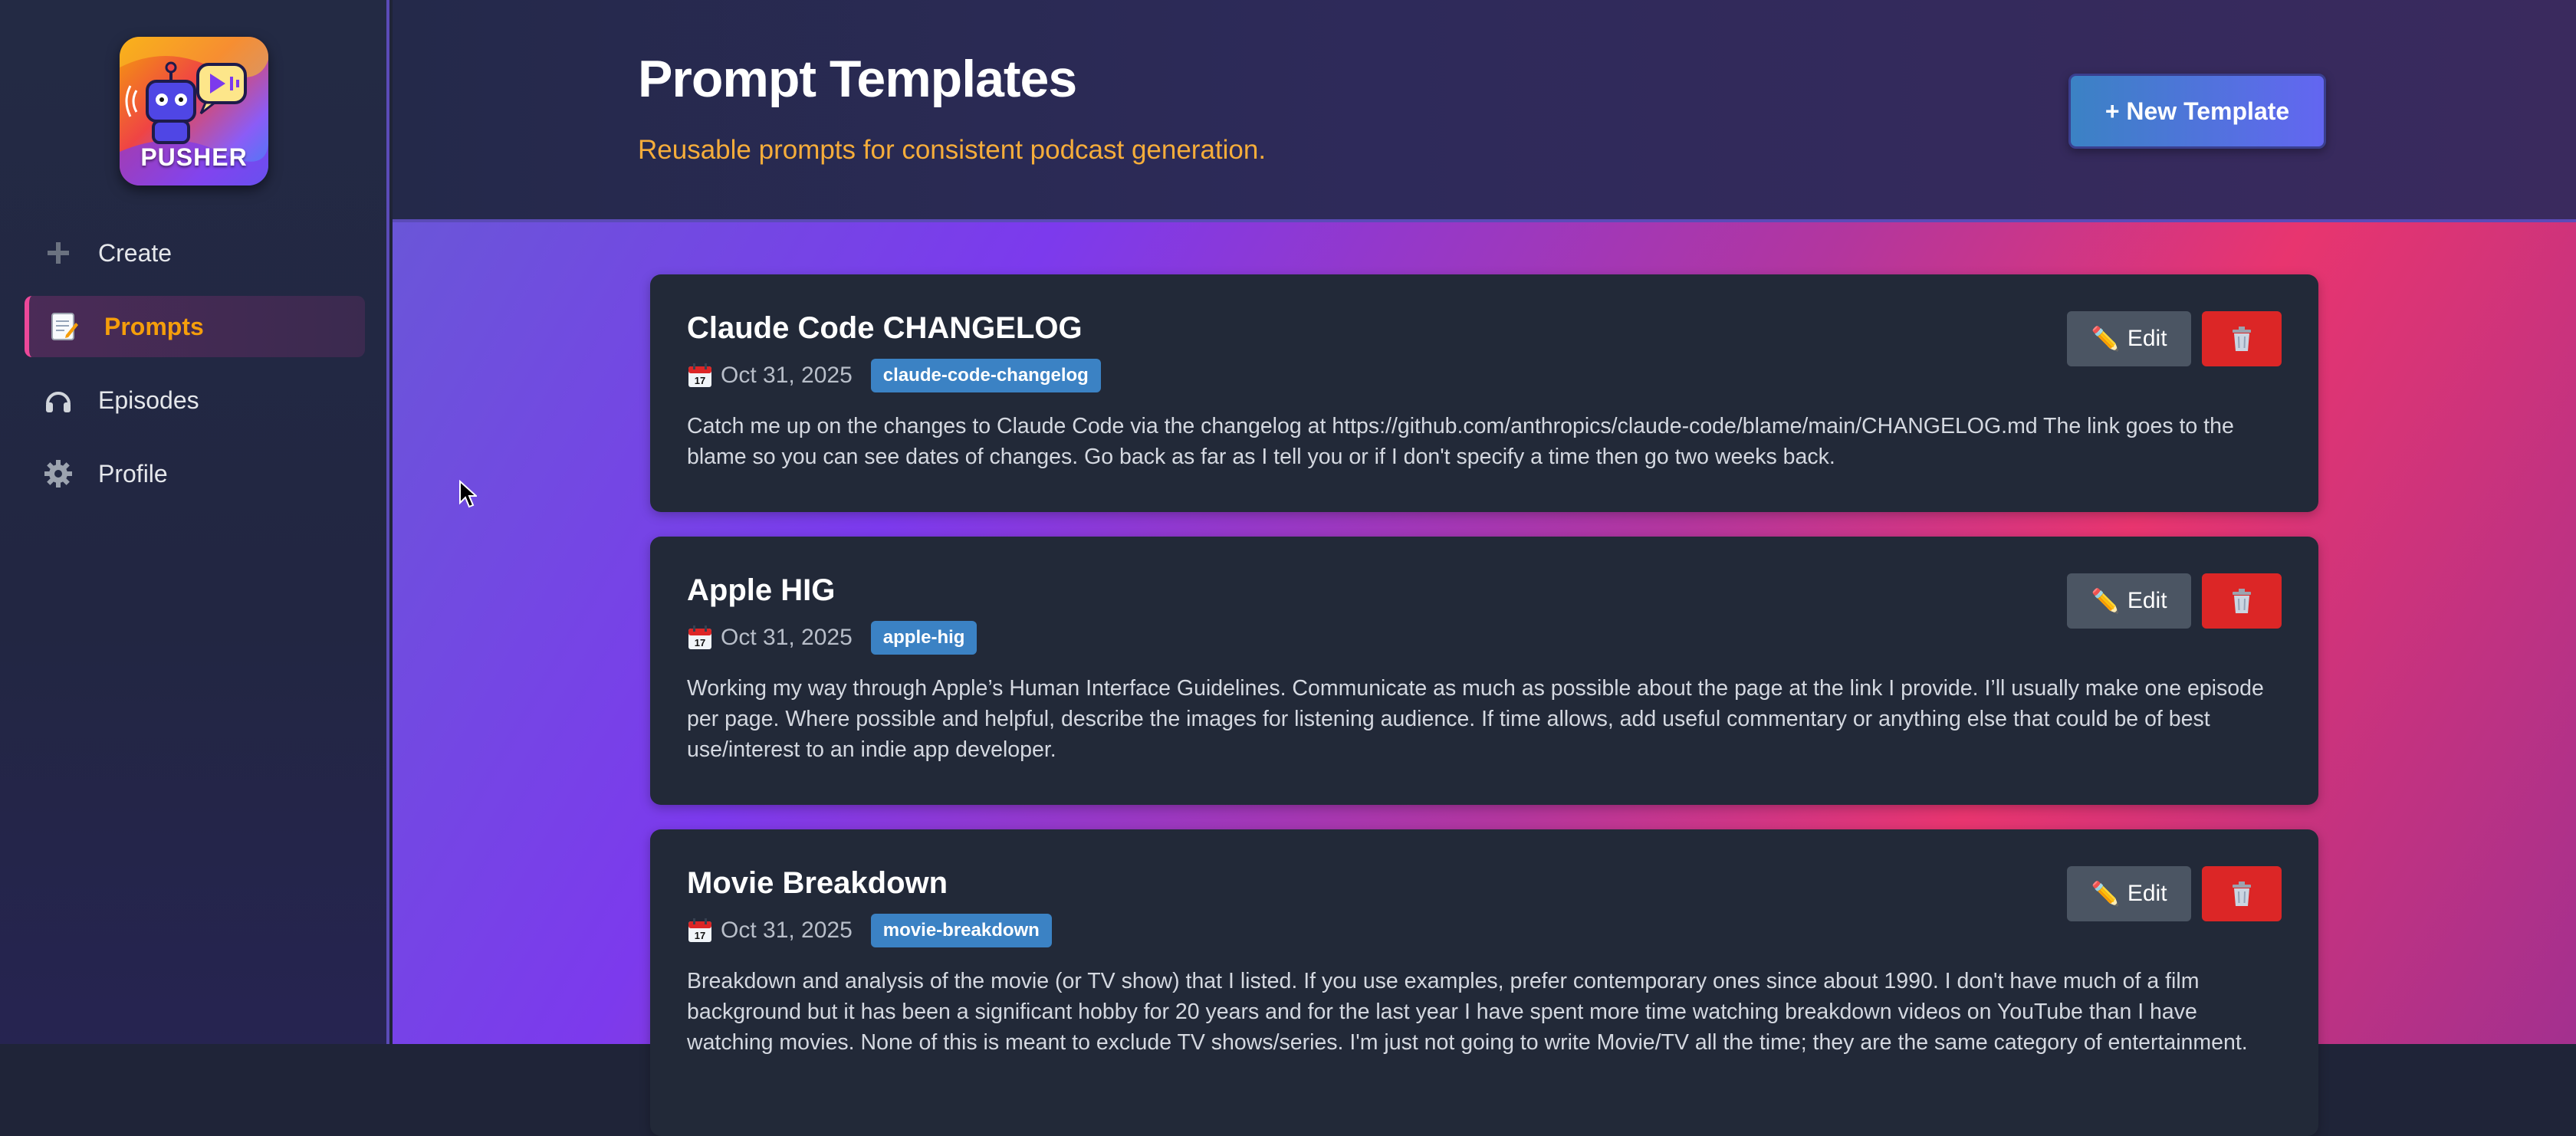 The height and width of the screenshot is (1136, 2576). Describe the element at coordinates (195, 522) in the screenshot. I see `sidebar: PUSHER Create Prompts Episodes Profile` at that location.